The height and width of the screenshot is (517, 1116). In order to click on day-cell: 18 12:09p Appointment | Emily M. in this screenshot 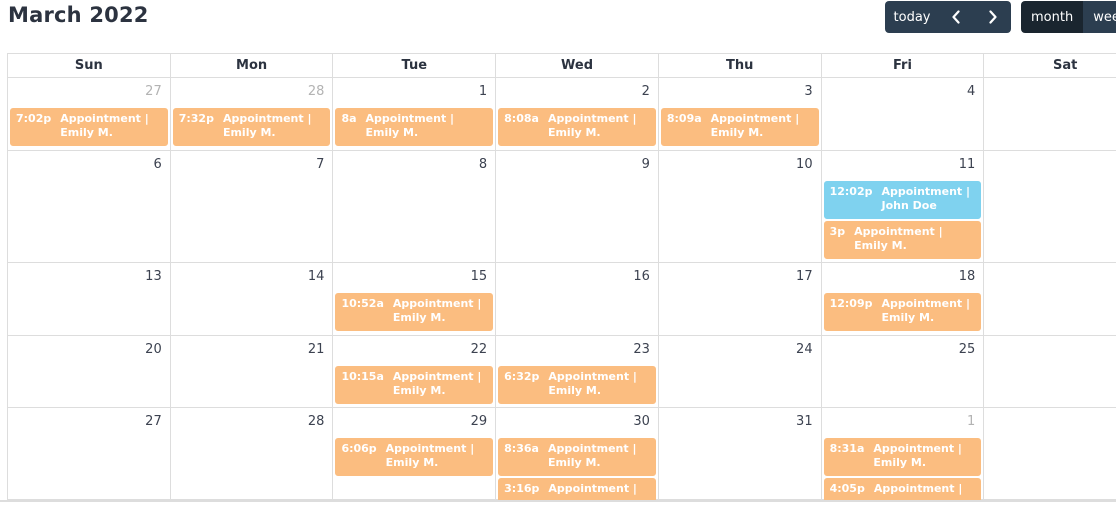, I will do `click(903, 299)`.